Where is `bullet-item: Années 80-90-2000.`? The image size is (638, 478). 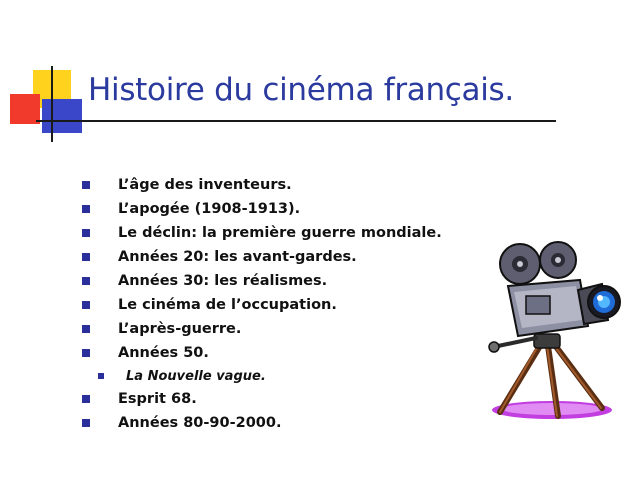 bullet-item: Années 80-90-2000. is located at coordinates (262, 423).